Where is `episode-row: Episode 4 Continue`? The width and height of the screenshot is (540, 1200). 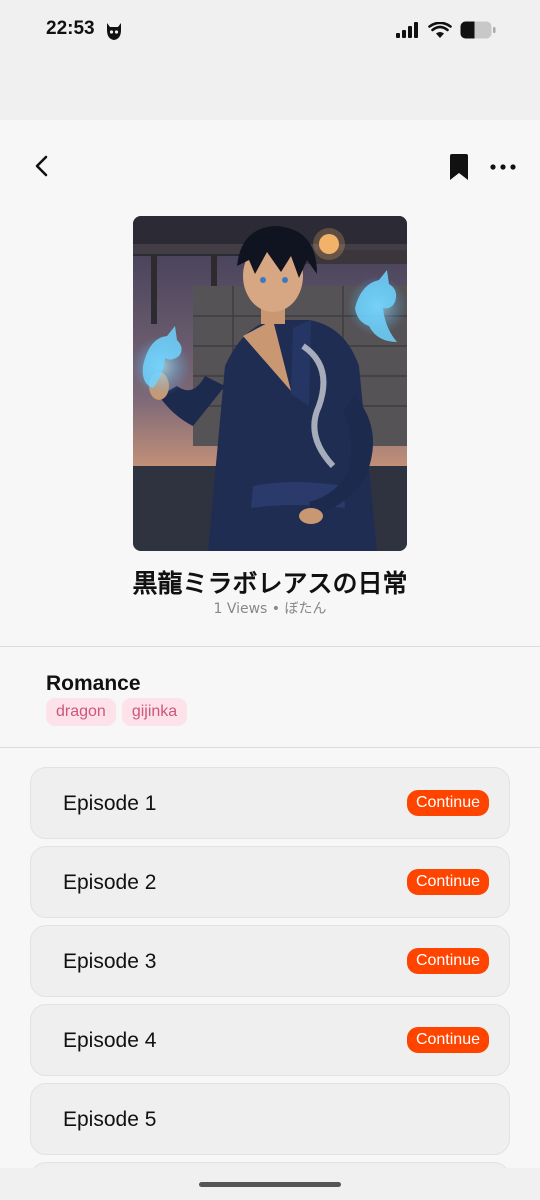
episode-row: Episode 4 Continue is located at coordinates (270, 1040).